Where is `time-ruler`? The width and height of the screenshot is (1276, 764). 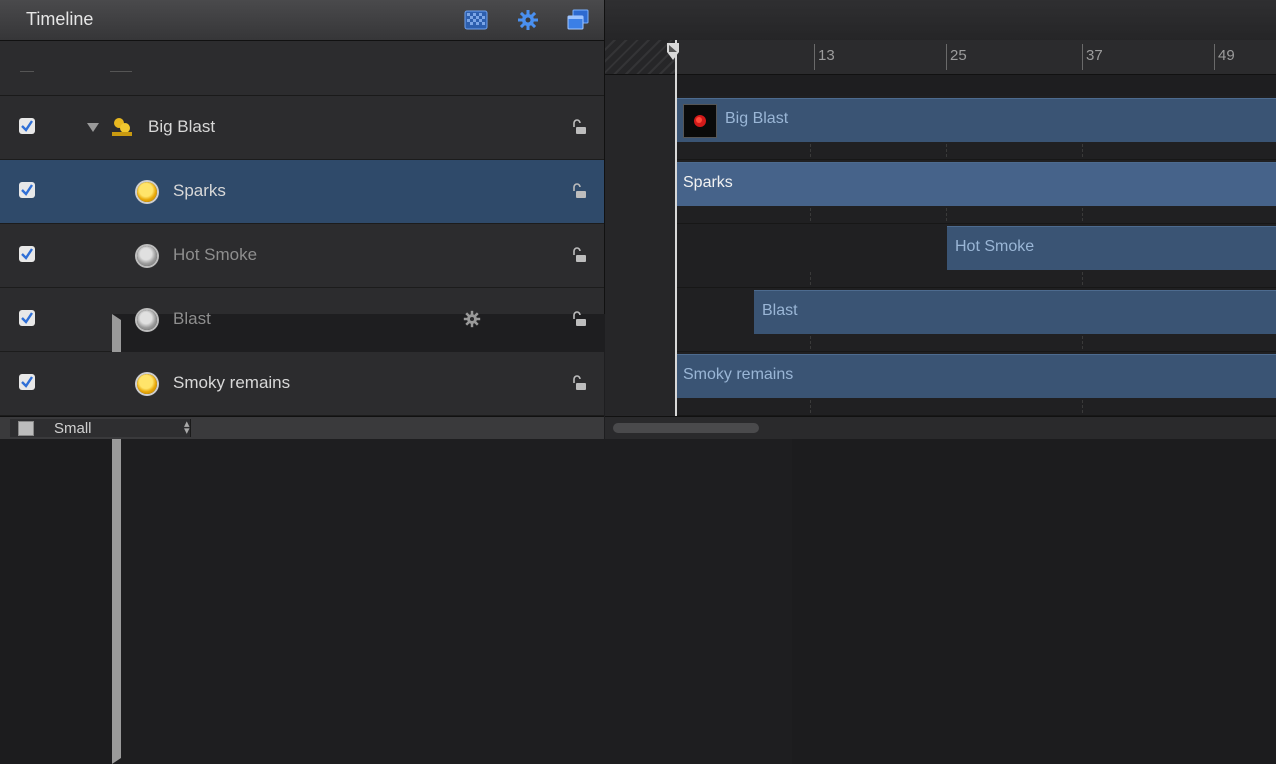
time-ruler is located at coordinates (940, 57).